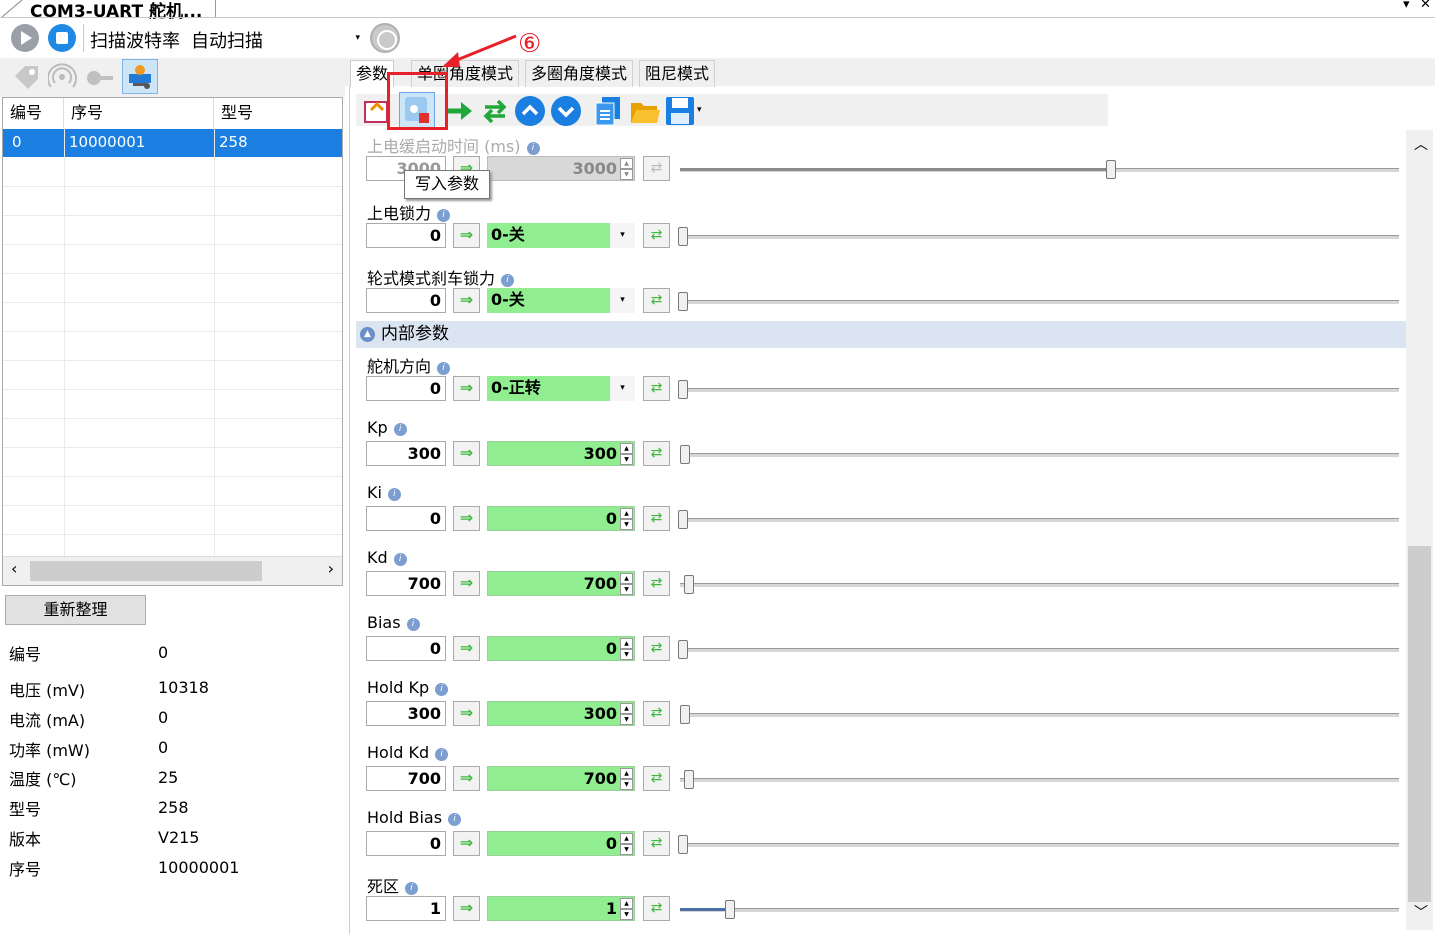  What do you see at coordinates (99, 77) in the screenshot?
I see `servo-icon` at bounding box center [99, 77].